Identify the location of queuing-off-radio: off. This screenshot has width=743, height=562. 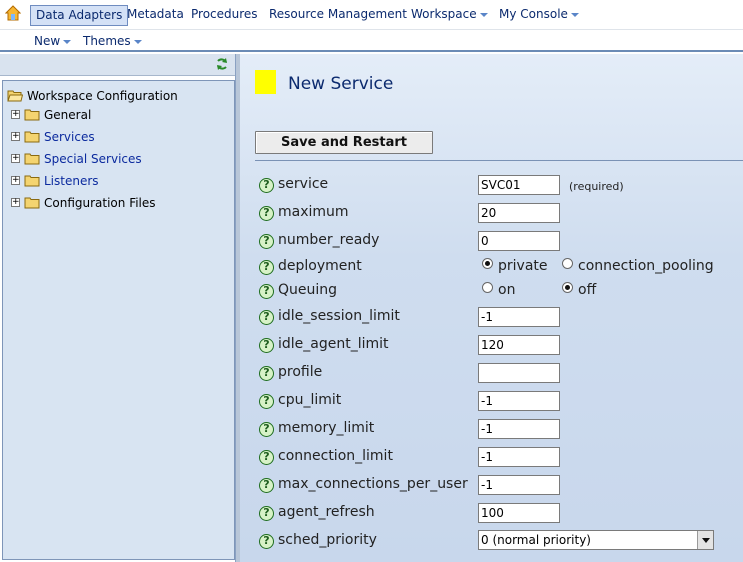
(579, 291).